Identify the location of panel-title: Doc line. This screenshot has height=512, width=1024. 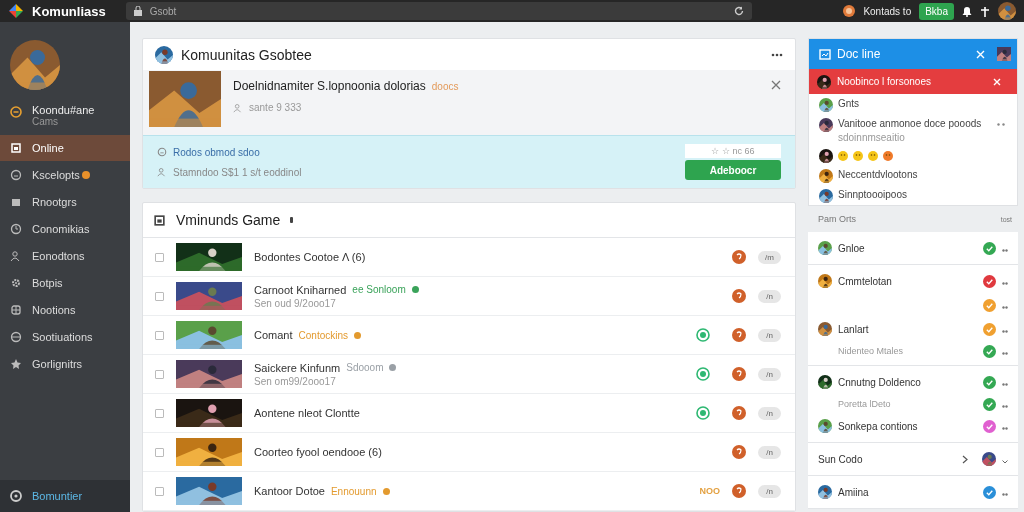
(859, 54).